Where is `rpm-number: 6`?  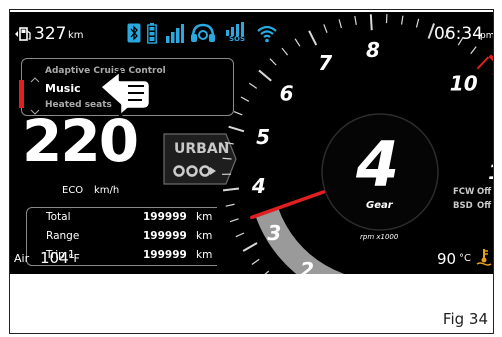 rpm-number: 6 is located at coordinates (287, 94).